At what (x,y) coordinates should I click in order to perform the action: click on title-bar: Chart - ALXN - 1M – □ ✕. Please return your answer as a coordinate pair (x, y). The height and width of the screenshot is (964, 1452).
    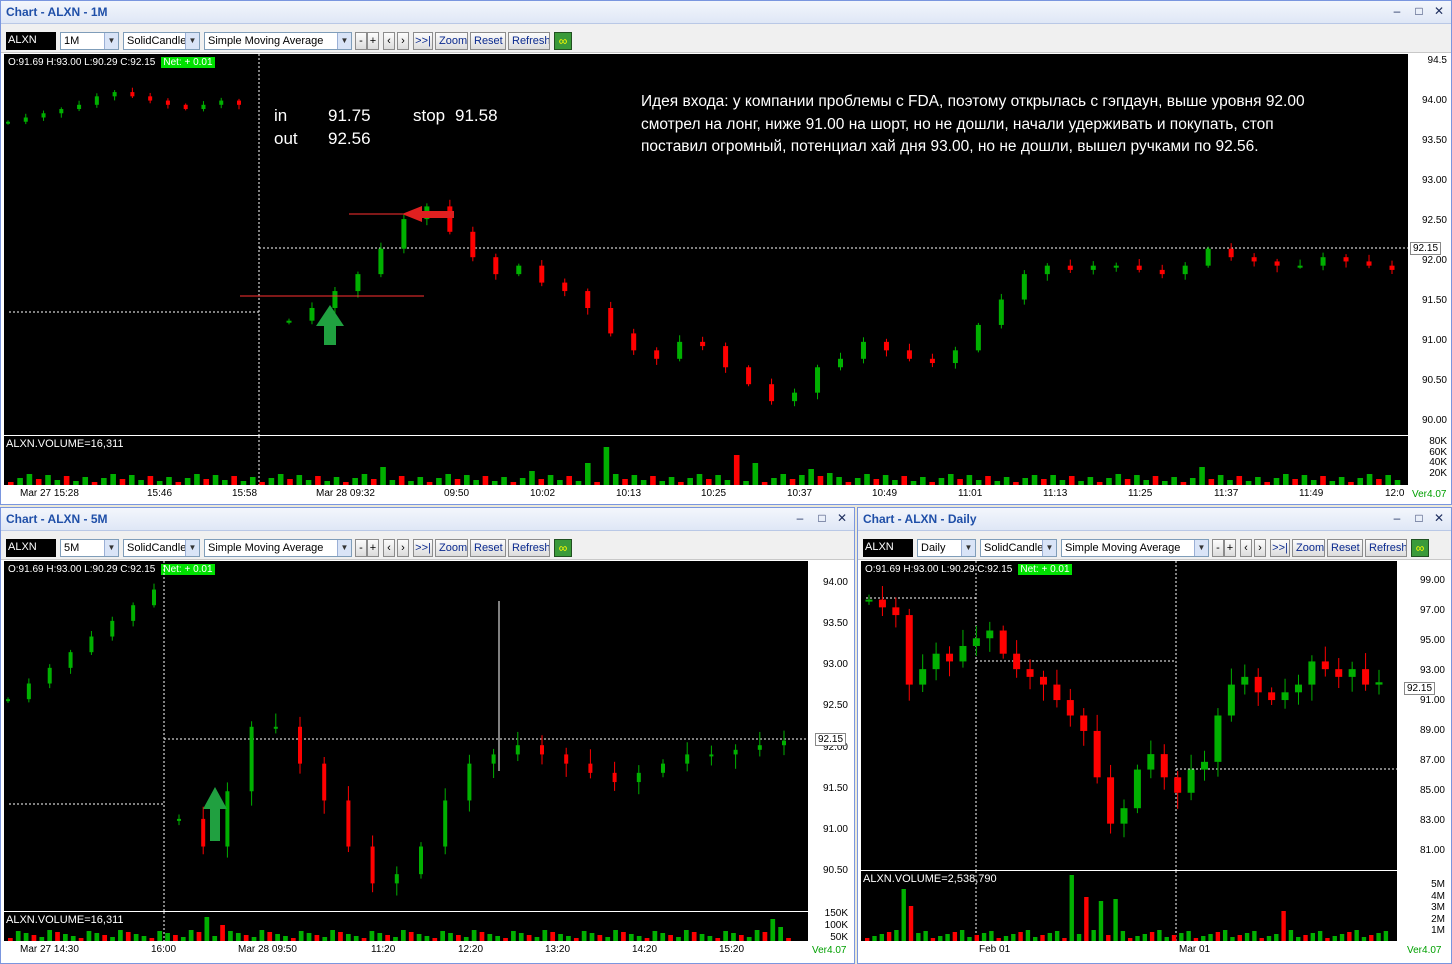
    Looking at the image, I should click on (726, 12).